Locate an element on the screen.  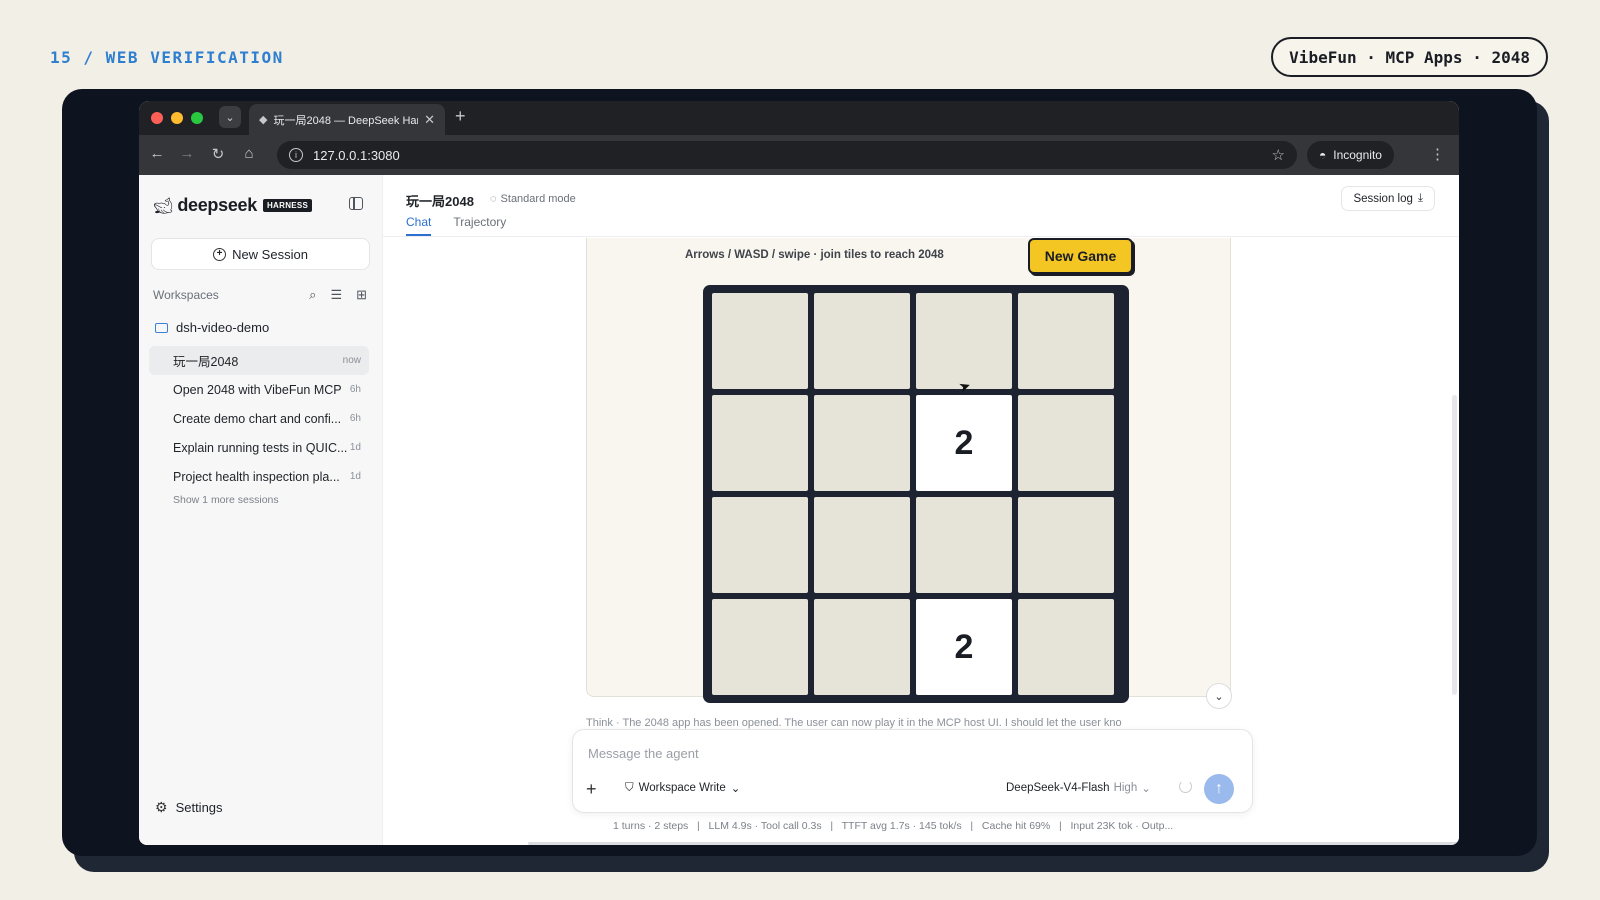
forward-icon: → is located at coordinates (187, 153).